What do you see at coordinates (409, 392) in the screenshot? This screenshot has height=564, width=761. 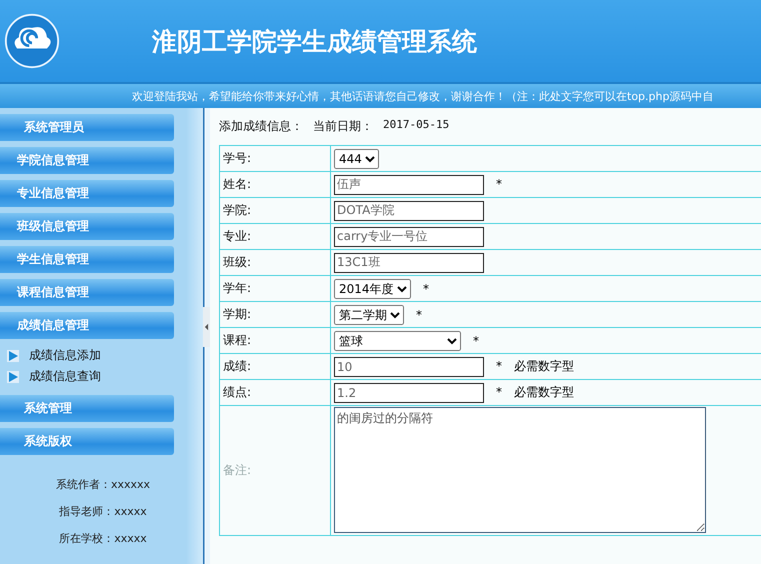 I see `input-field: 1.2` at bounding box center [409, 392].